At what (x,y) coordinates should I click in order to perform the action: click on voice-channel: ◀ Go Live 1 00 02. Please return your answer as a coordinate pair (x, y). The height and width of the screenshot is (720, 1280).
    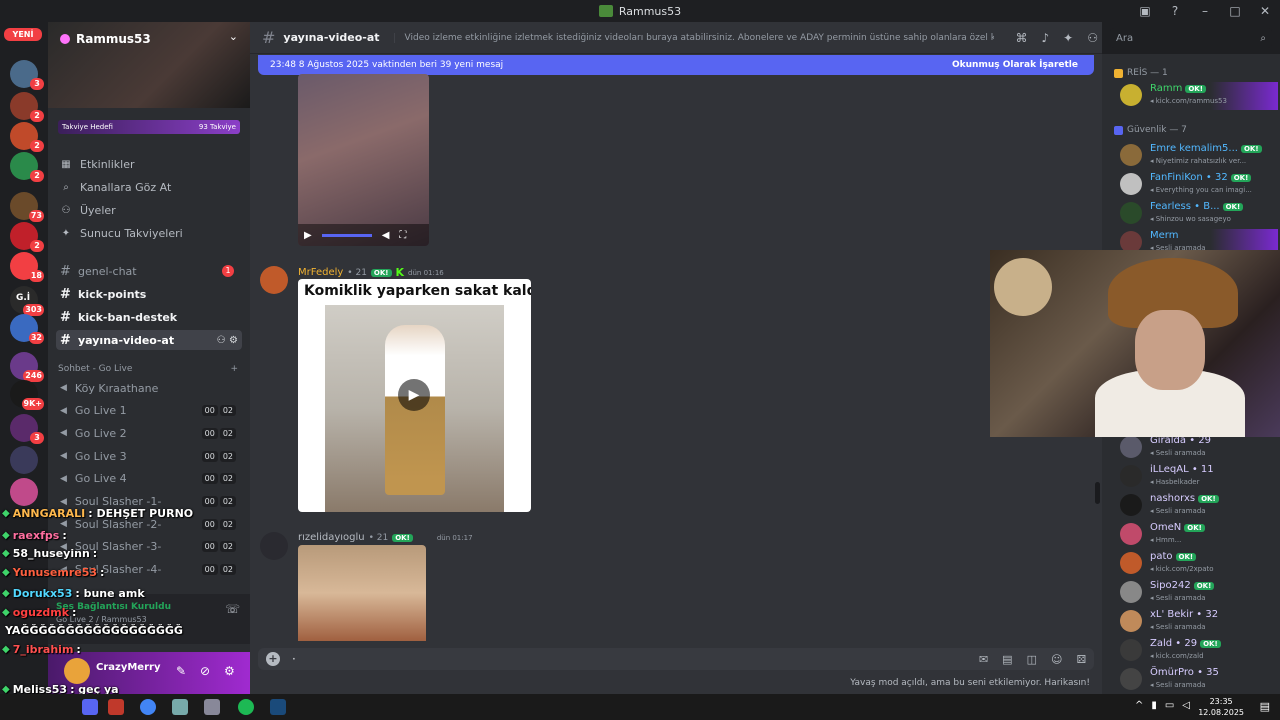
    Looking at the image, I should click on (149, 411).